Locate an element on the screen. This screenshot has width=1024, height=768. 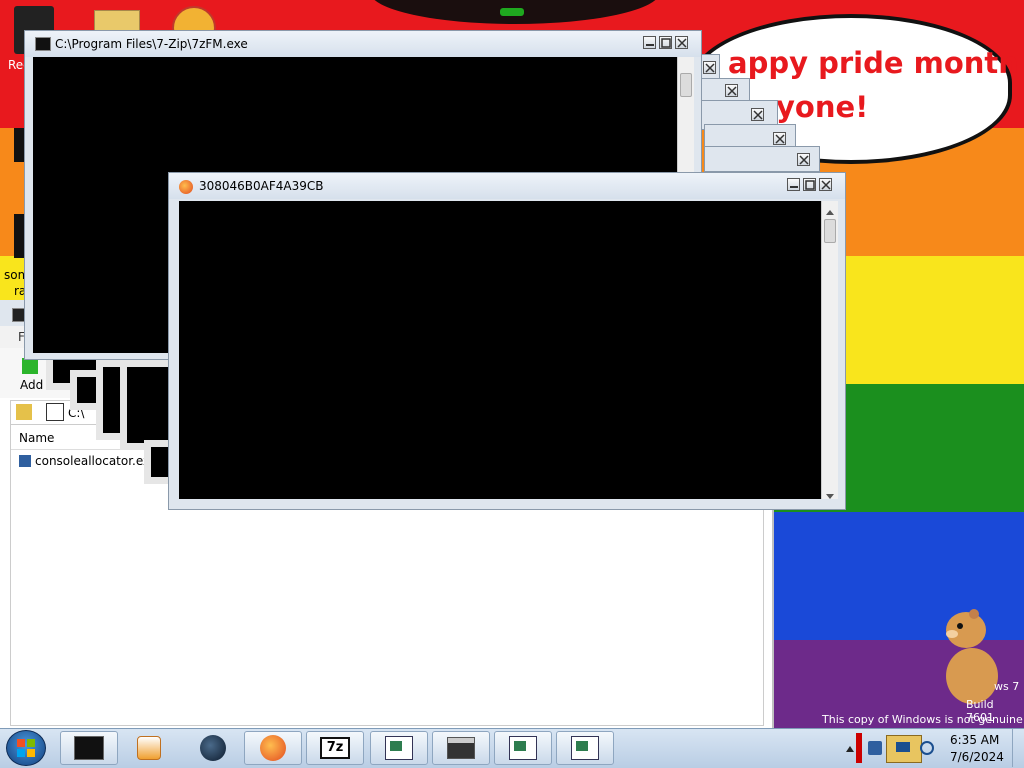
show-hidden-icons-icon is located at coordinates (850, 748).